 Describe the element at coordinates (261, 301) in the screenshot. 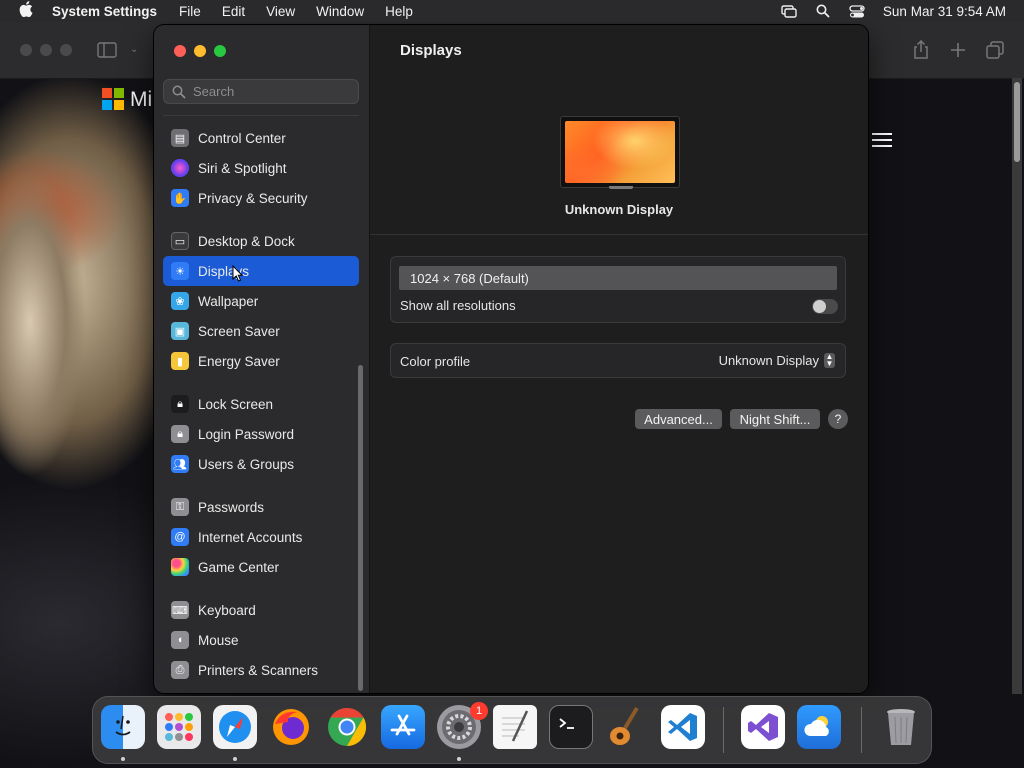

I see `sidebar-item-wallpaper: ❀ Wallpaper` at that location.